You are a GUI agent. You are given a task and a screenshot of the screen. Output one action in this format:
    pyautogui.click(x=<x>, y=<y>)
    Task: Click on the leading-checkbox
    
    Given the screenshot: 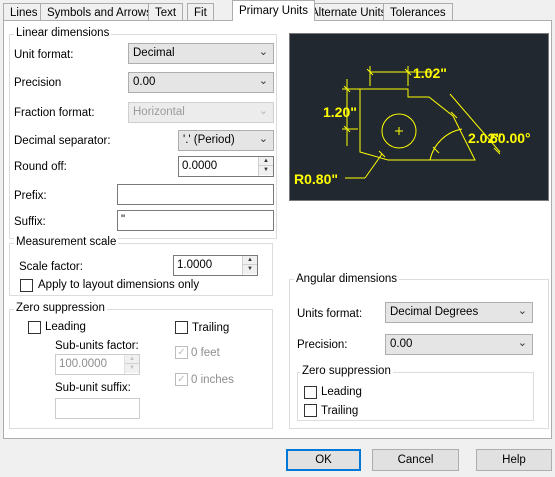 What is the action you would take?
    pyautogui.click(x=34, y=327)
    